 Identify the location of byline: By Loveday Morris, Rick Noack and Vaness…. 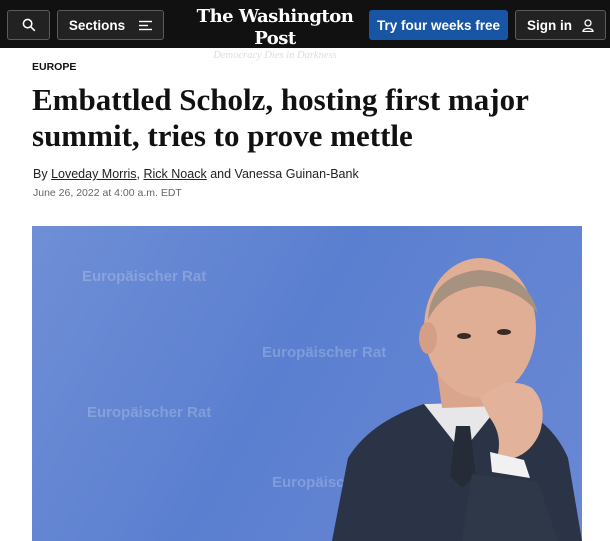
(196, 174).